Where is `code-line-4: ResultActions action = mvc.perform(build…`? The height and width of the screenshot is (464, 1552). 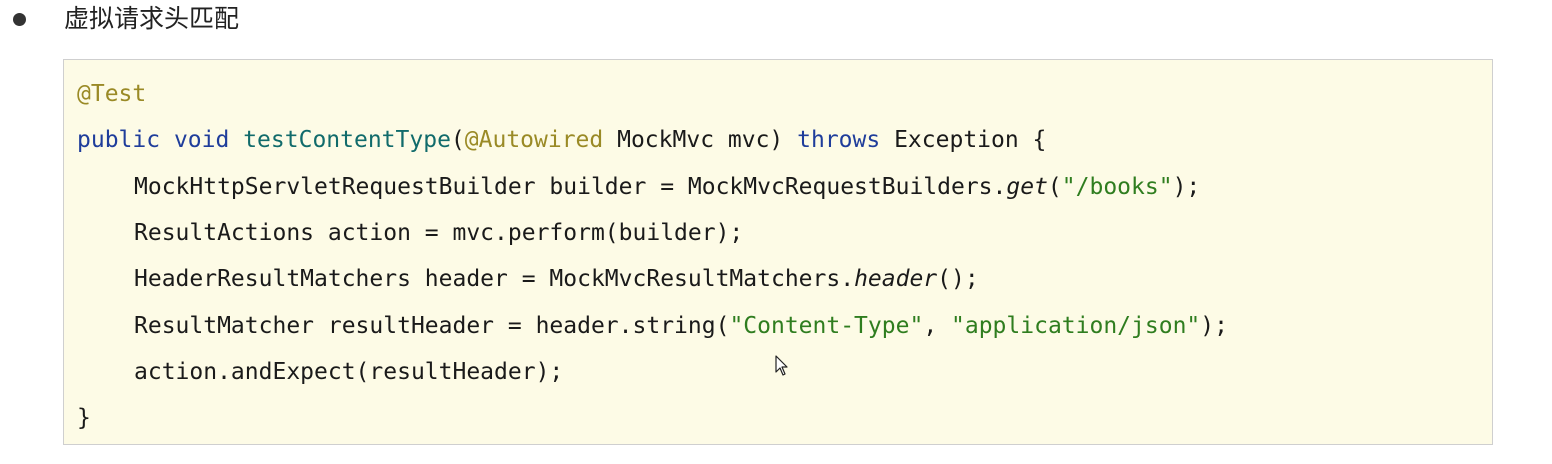
code-line-4: ResultActions action = mvc.perform(build… is located at coordinates (438, 233).